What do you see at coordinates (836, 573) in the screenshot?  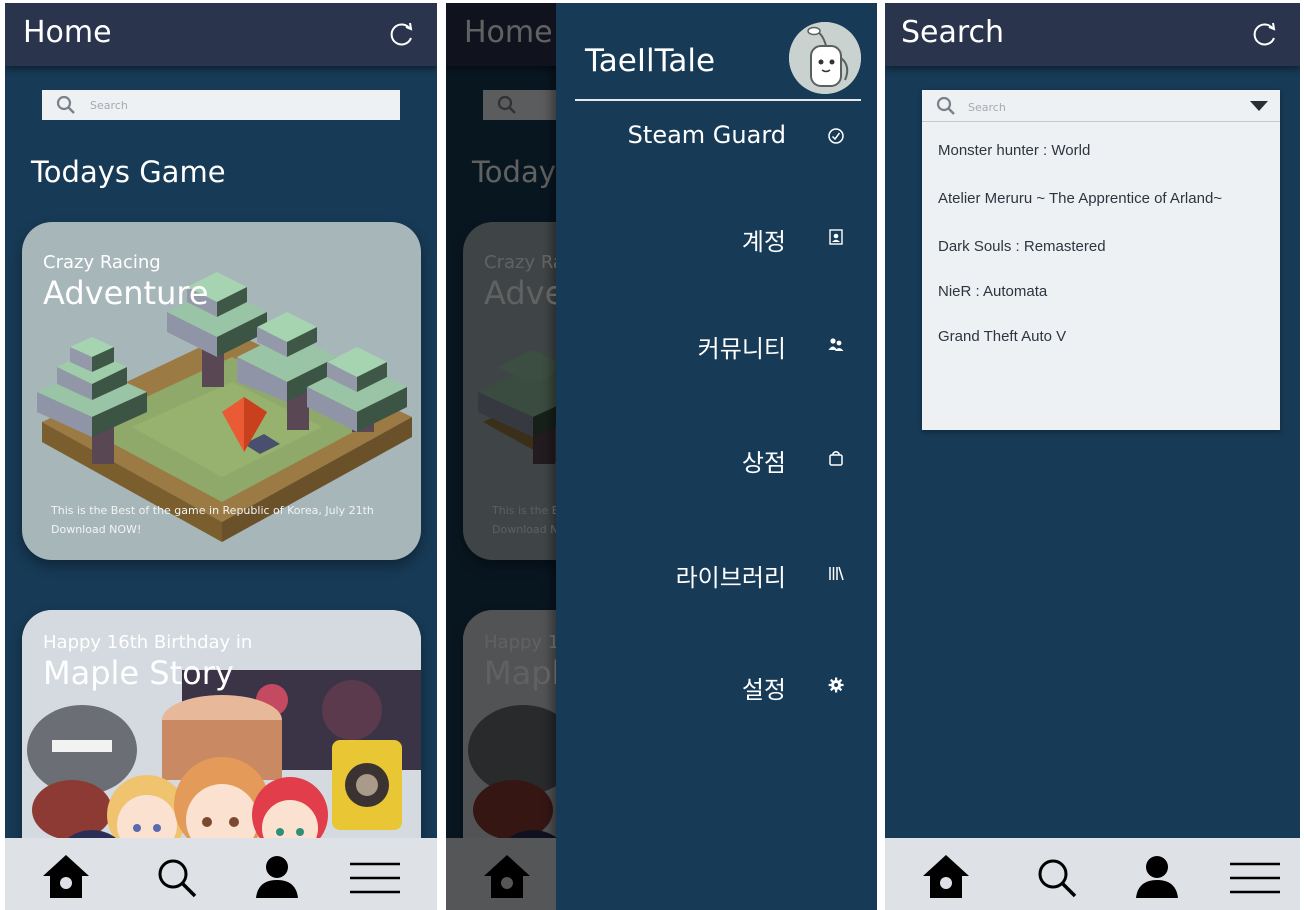 I see `library-icon` at bounding box center [836, 573].